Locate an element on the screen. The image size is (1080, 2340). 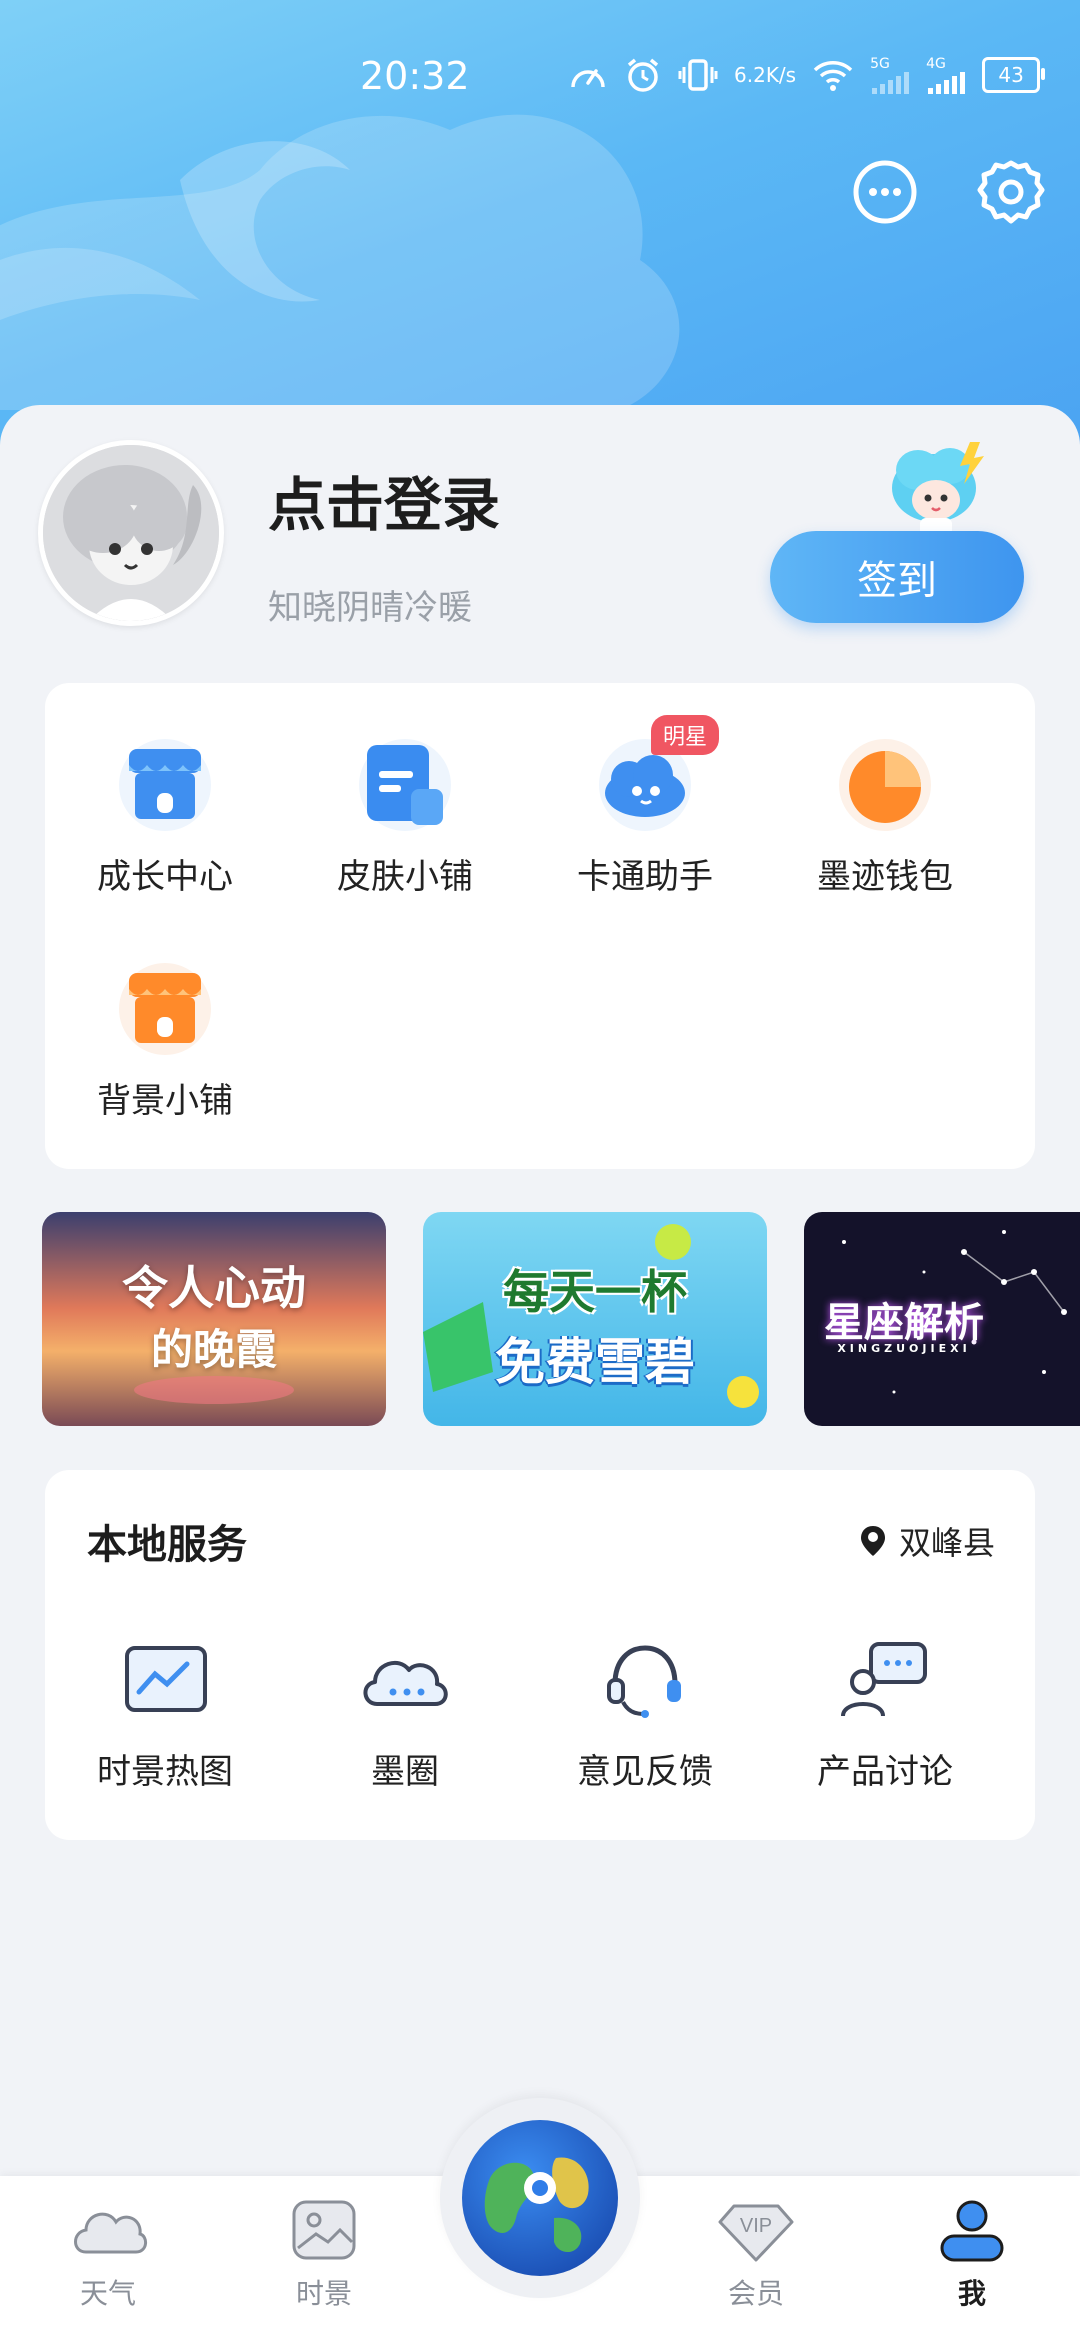
image-chart-icon is located at coordinates (165, 1680).